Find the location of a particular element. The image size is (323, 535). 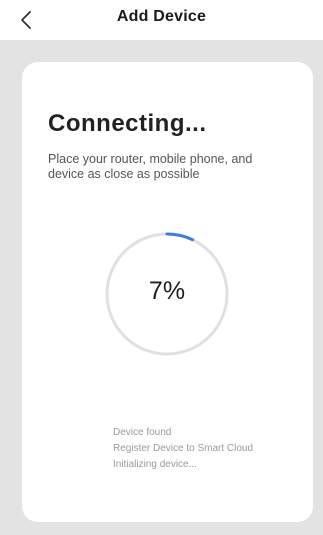

progress-percent: 7% is located at coordinates (167, 291).